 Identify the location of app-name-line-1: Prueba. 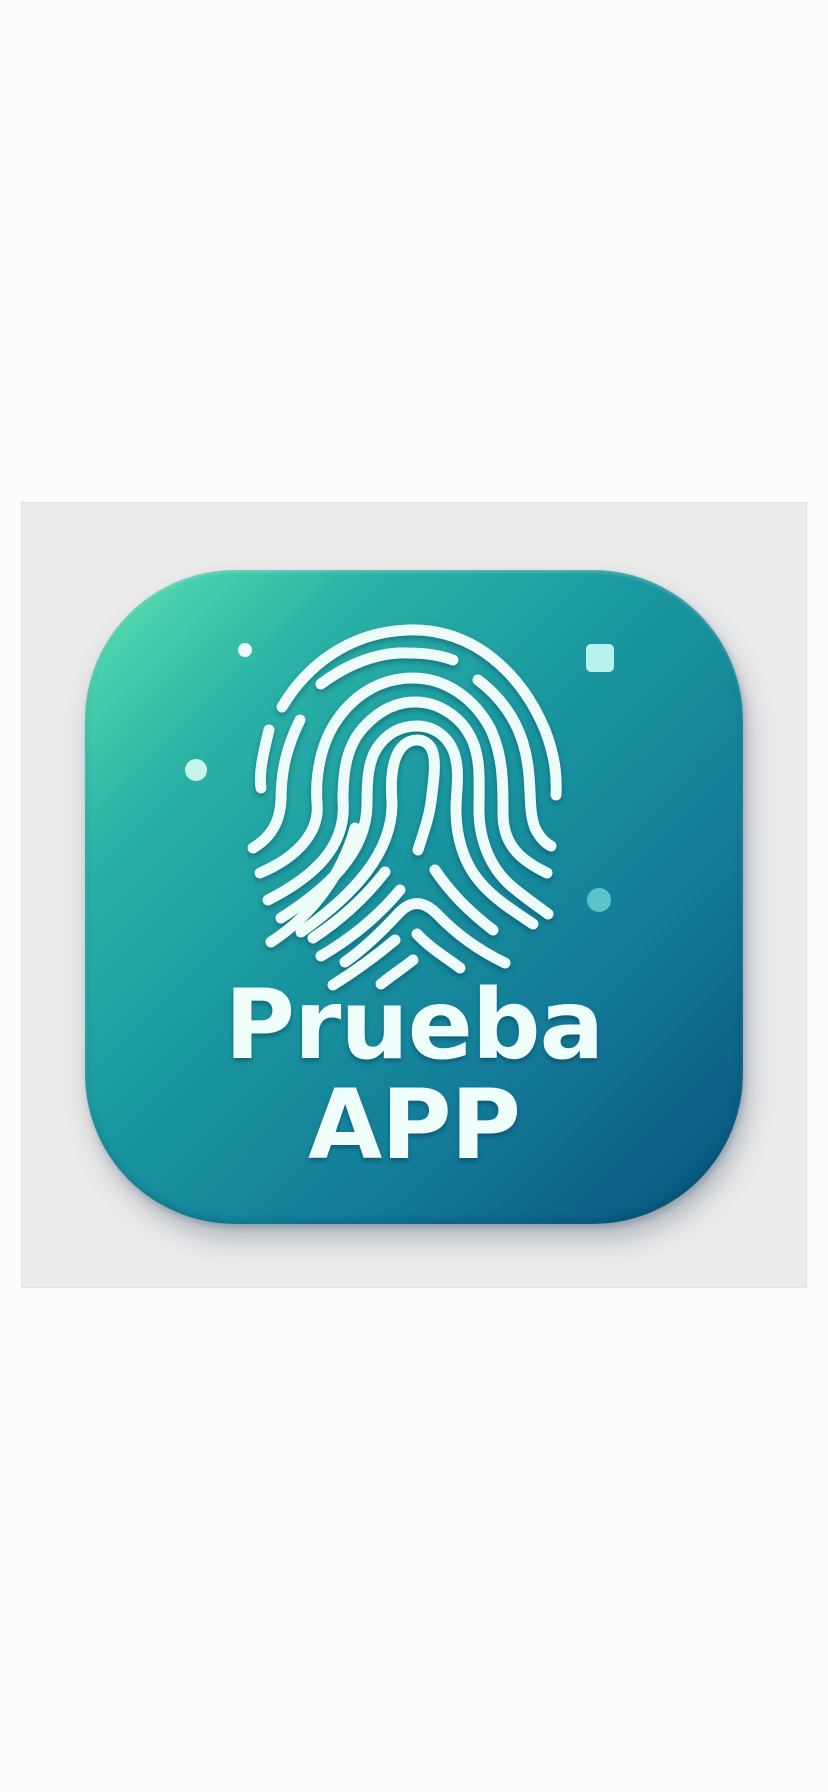
(414, 1025).